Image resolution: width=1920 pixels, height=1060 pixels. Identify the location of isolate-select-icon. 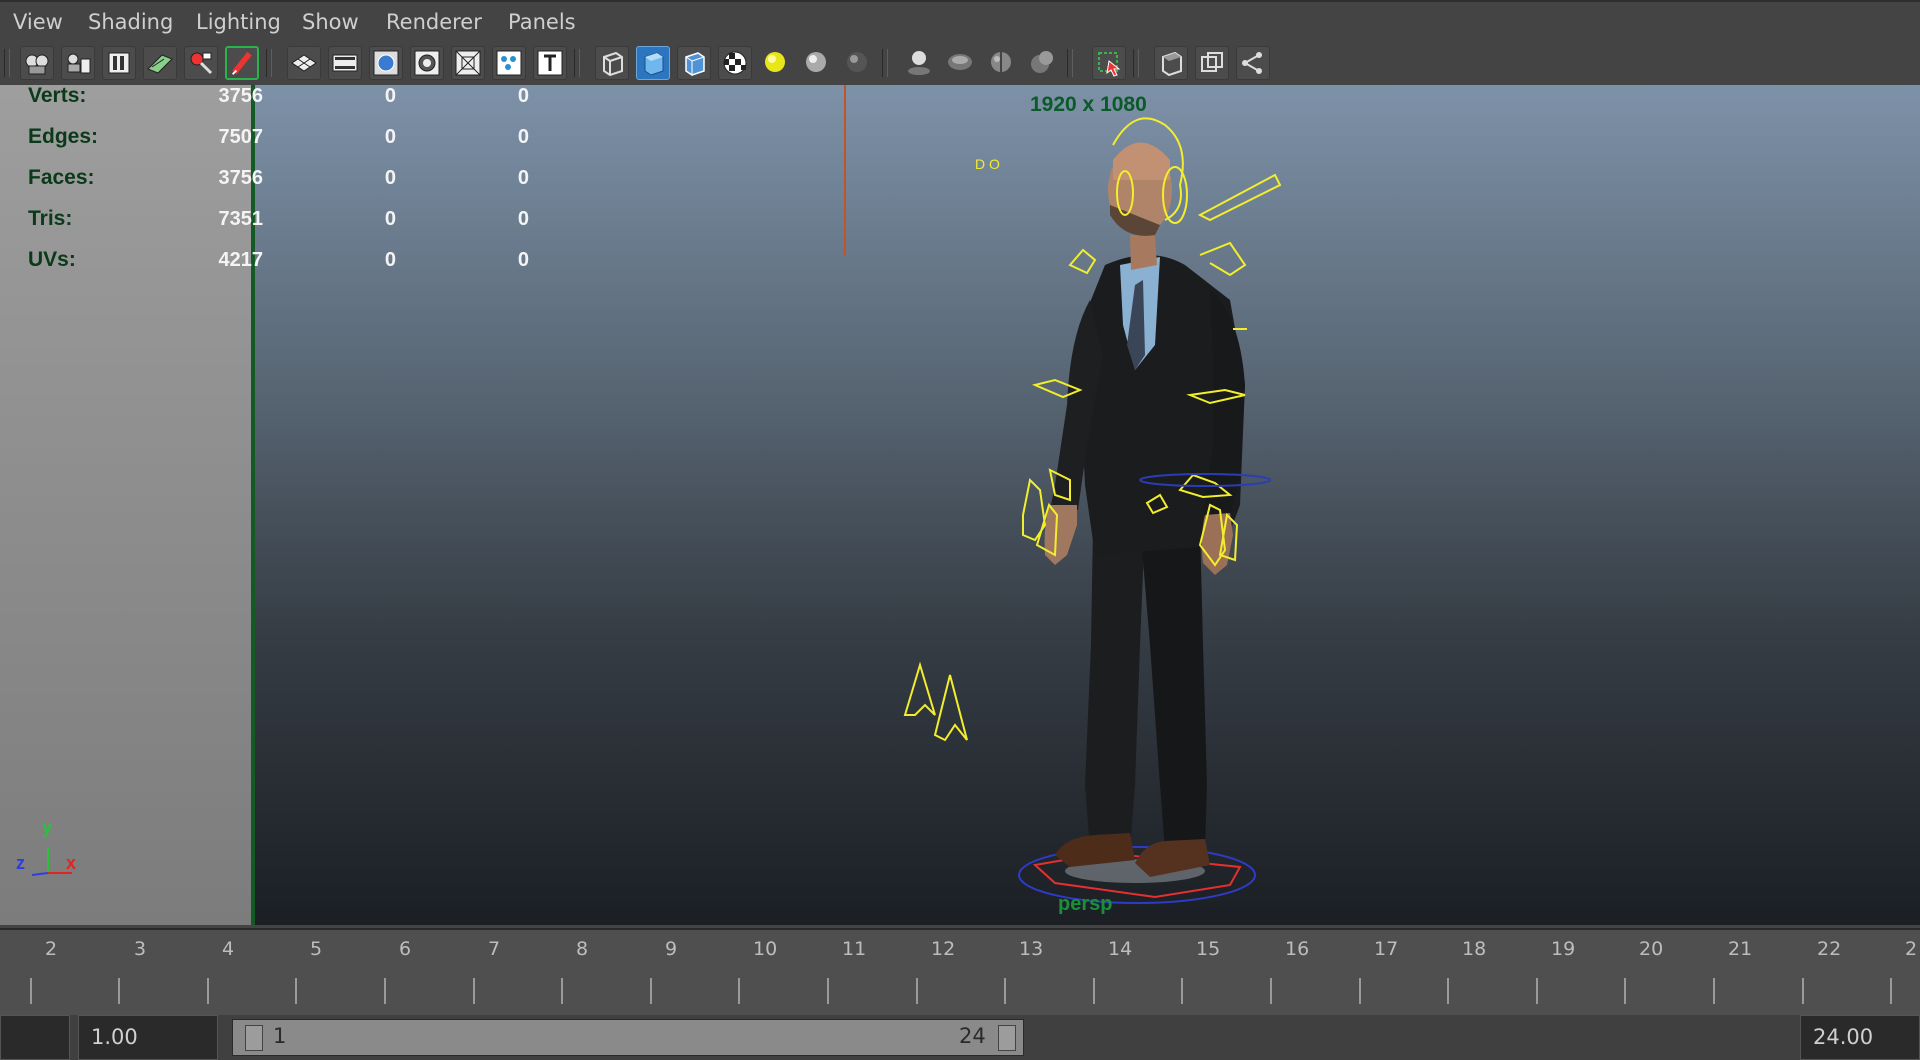
(1109, 63).